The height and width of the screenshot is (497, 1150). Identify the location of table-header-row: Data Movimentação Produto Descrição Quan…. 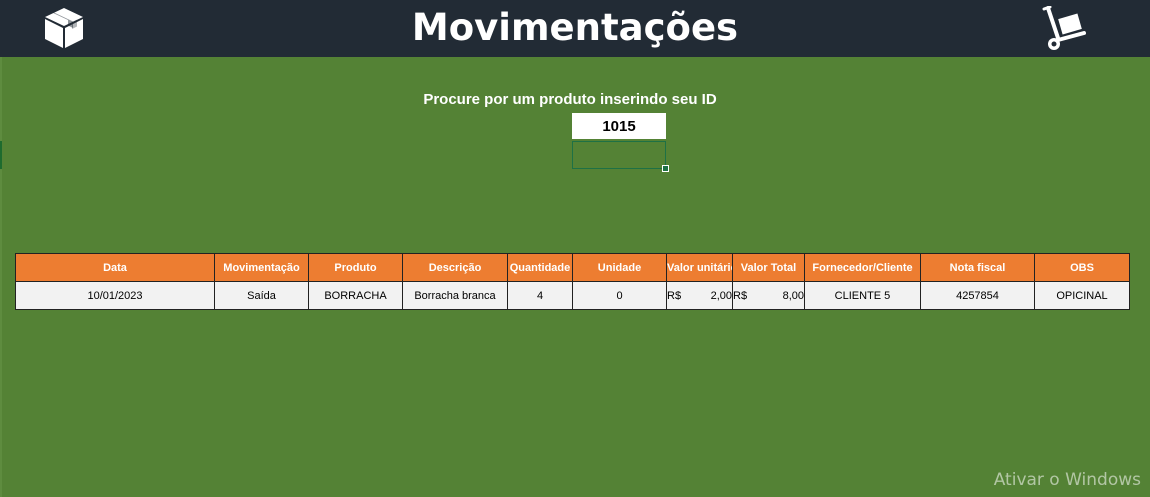
(572, 267).